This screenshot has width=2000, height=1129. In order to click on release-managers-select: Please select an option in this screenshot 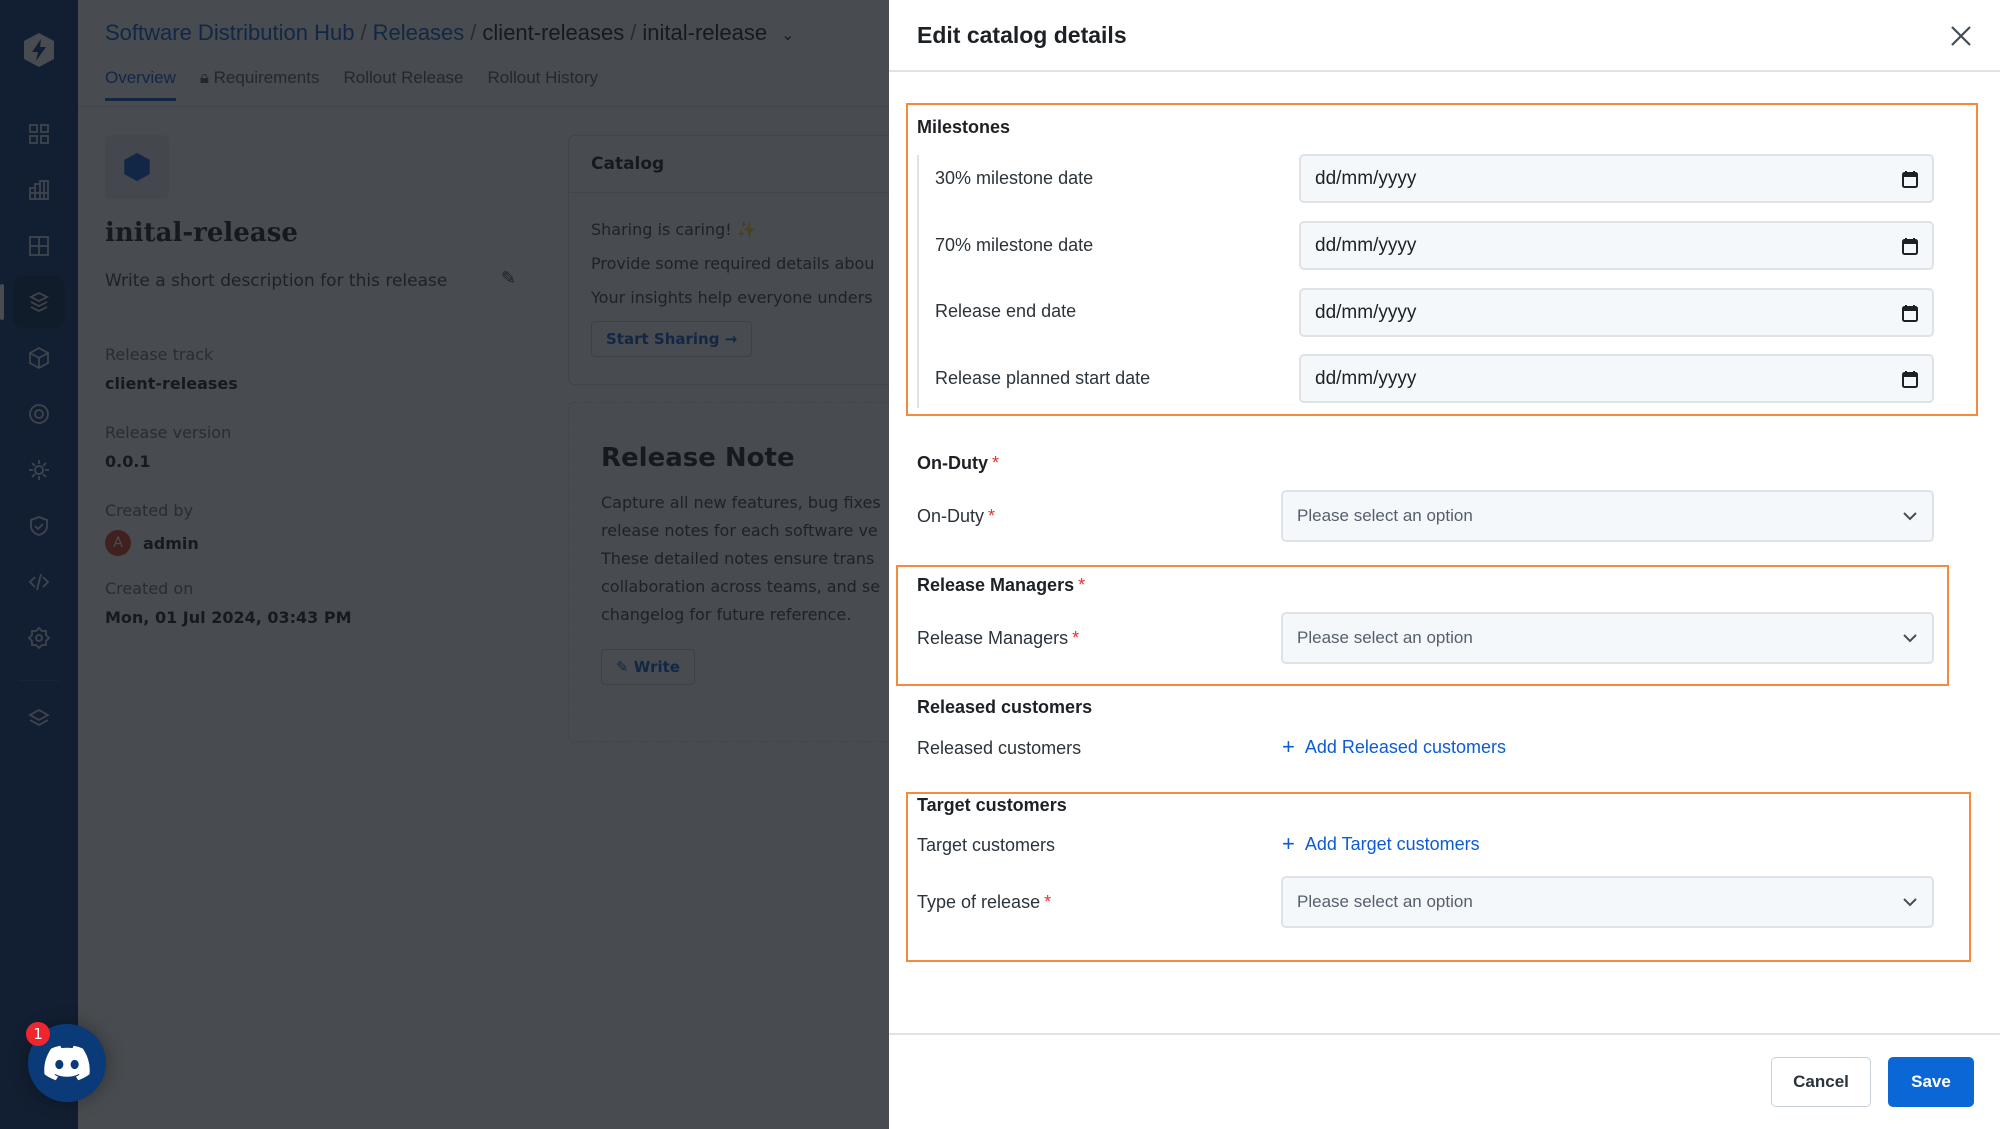, I will do `click(1607, 638)`.